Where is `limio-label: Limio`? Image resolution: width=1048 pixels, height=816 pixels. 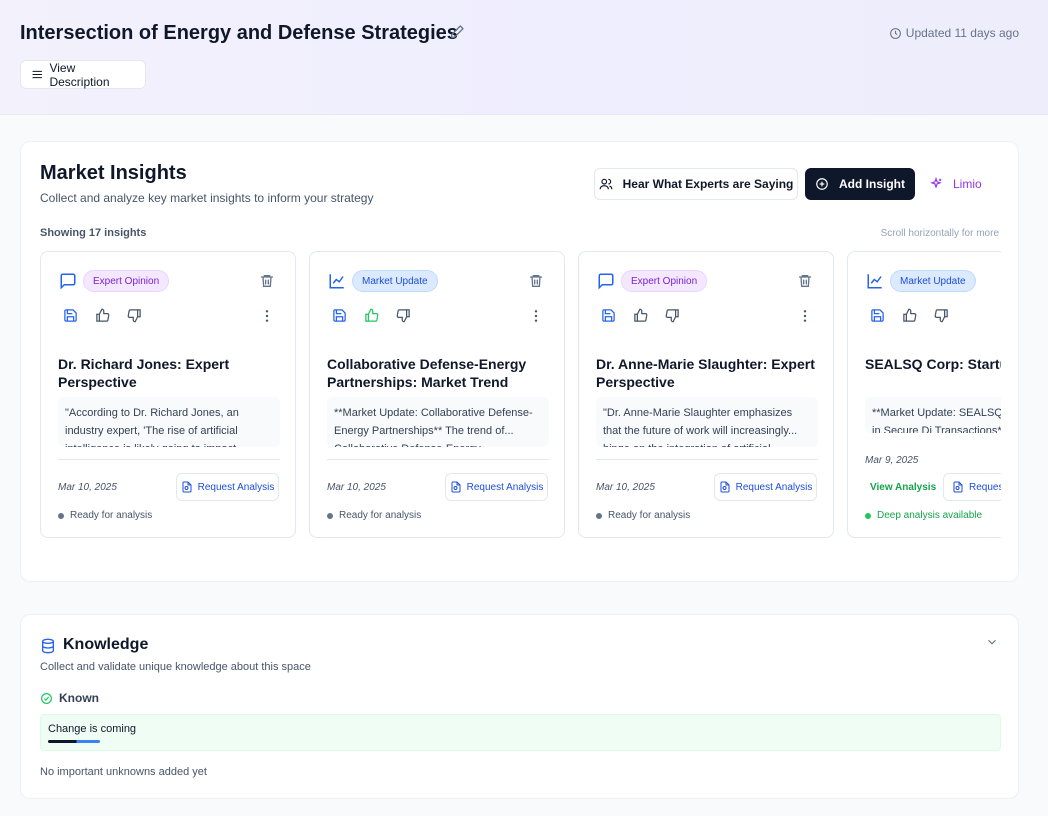
limio-label: Limio is located at coordinates (967, 184).